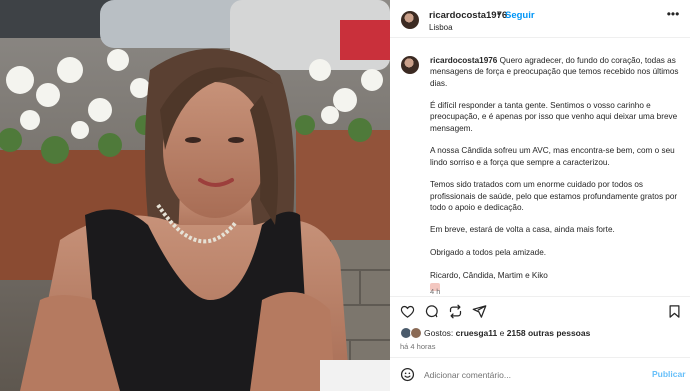 The height and width of the screenshot is (391, 690). I want to click on likes-user: cruesga11, so click(477, 333).